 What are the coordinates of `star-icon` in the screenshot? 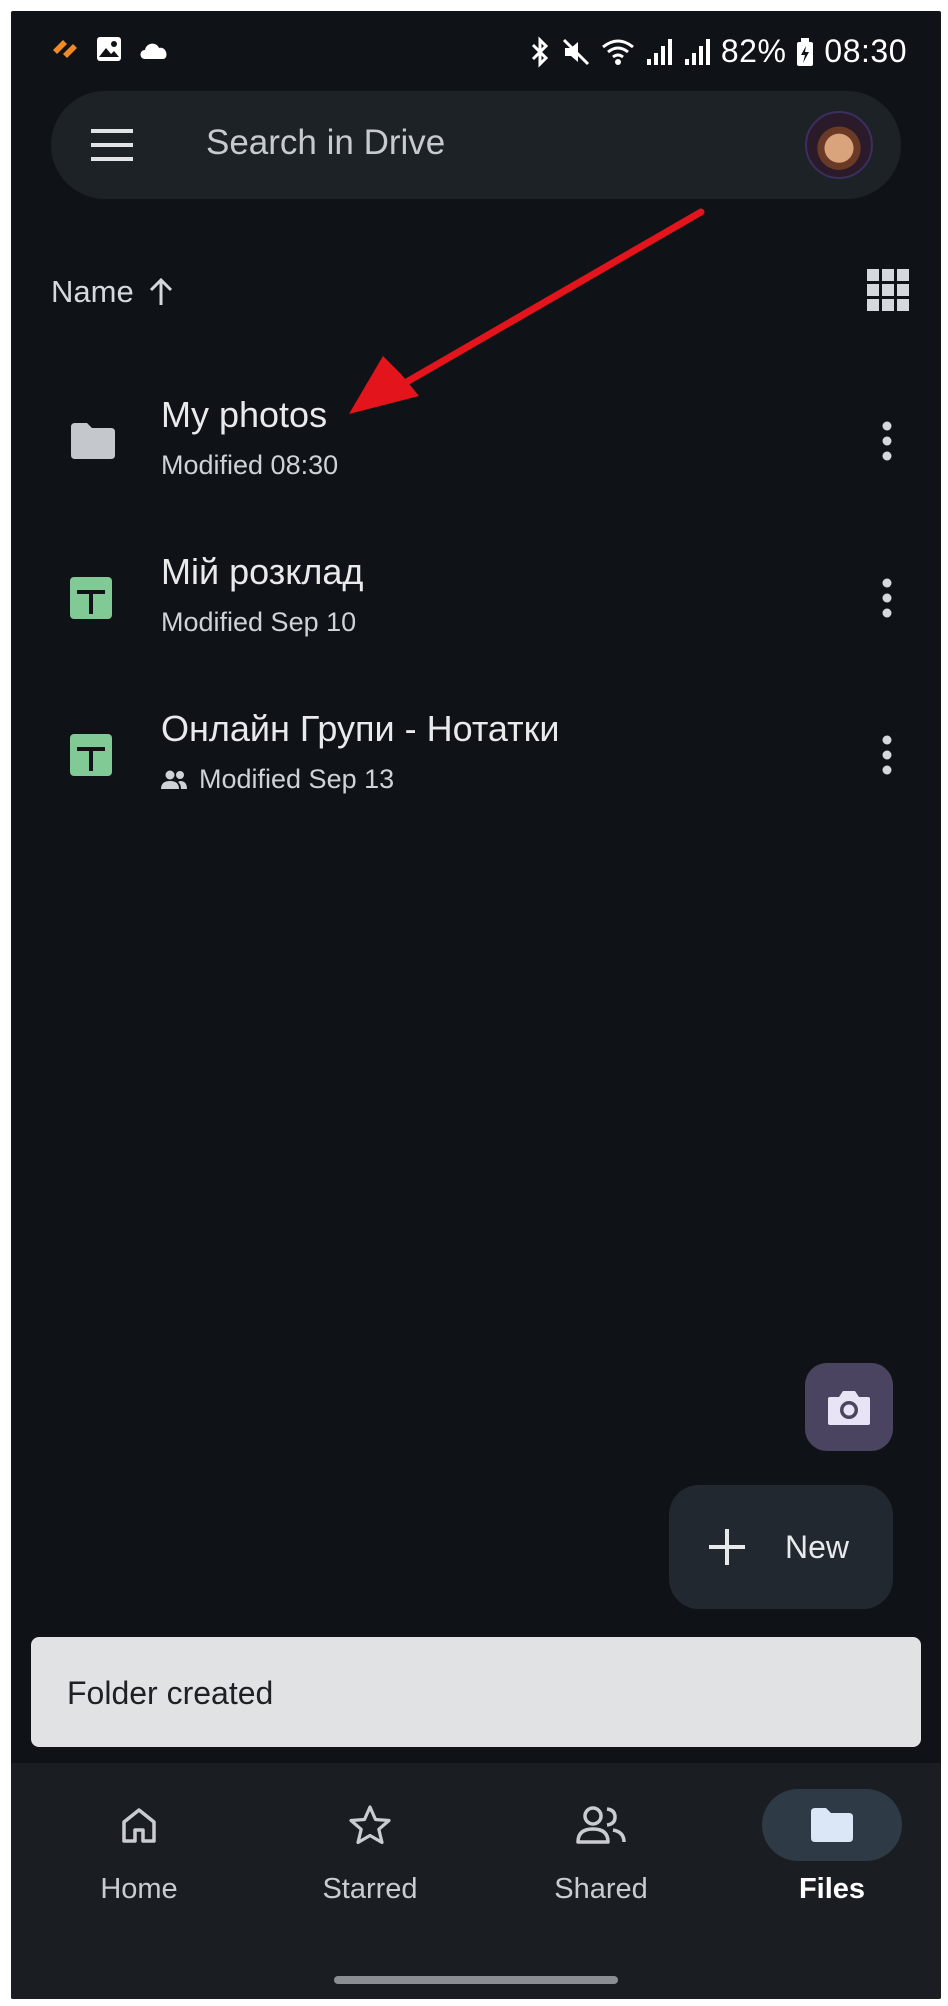 It's located at (370, 1825).